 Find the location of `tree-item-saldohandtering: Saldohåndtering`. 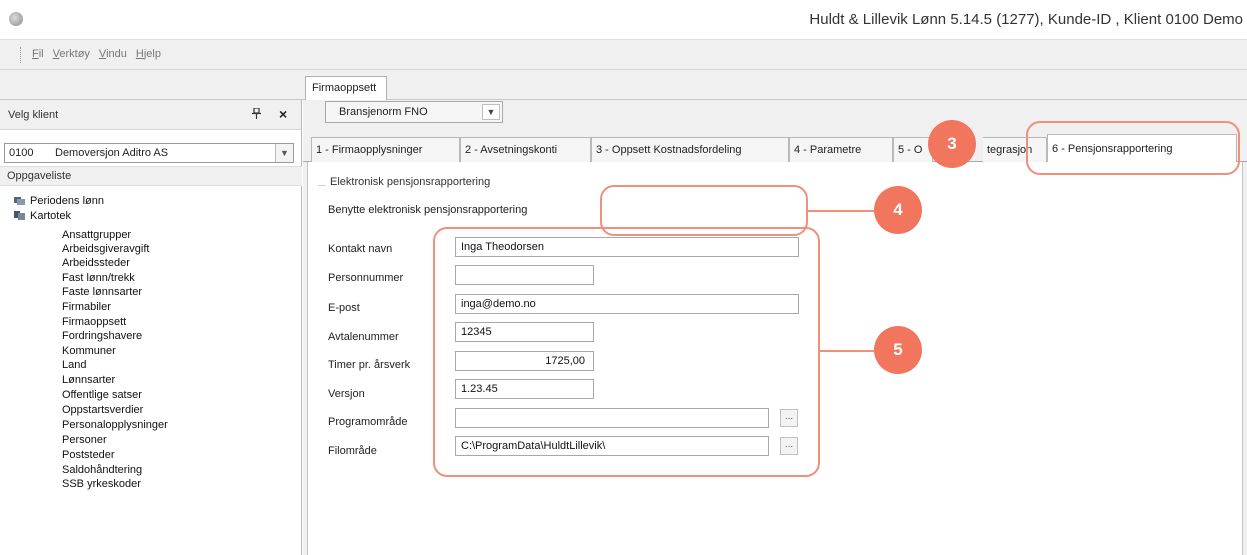

tree-item-saldohandtering: Saldohåndtering is located at coordinates (102, 470).